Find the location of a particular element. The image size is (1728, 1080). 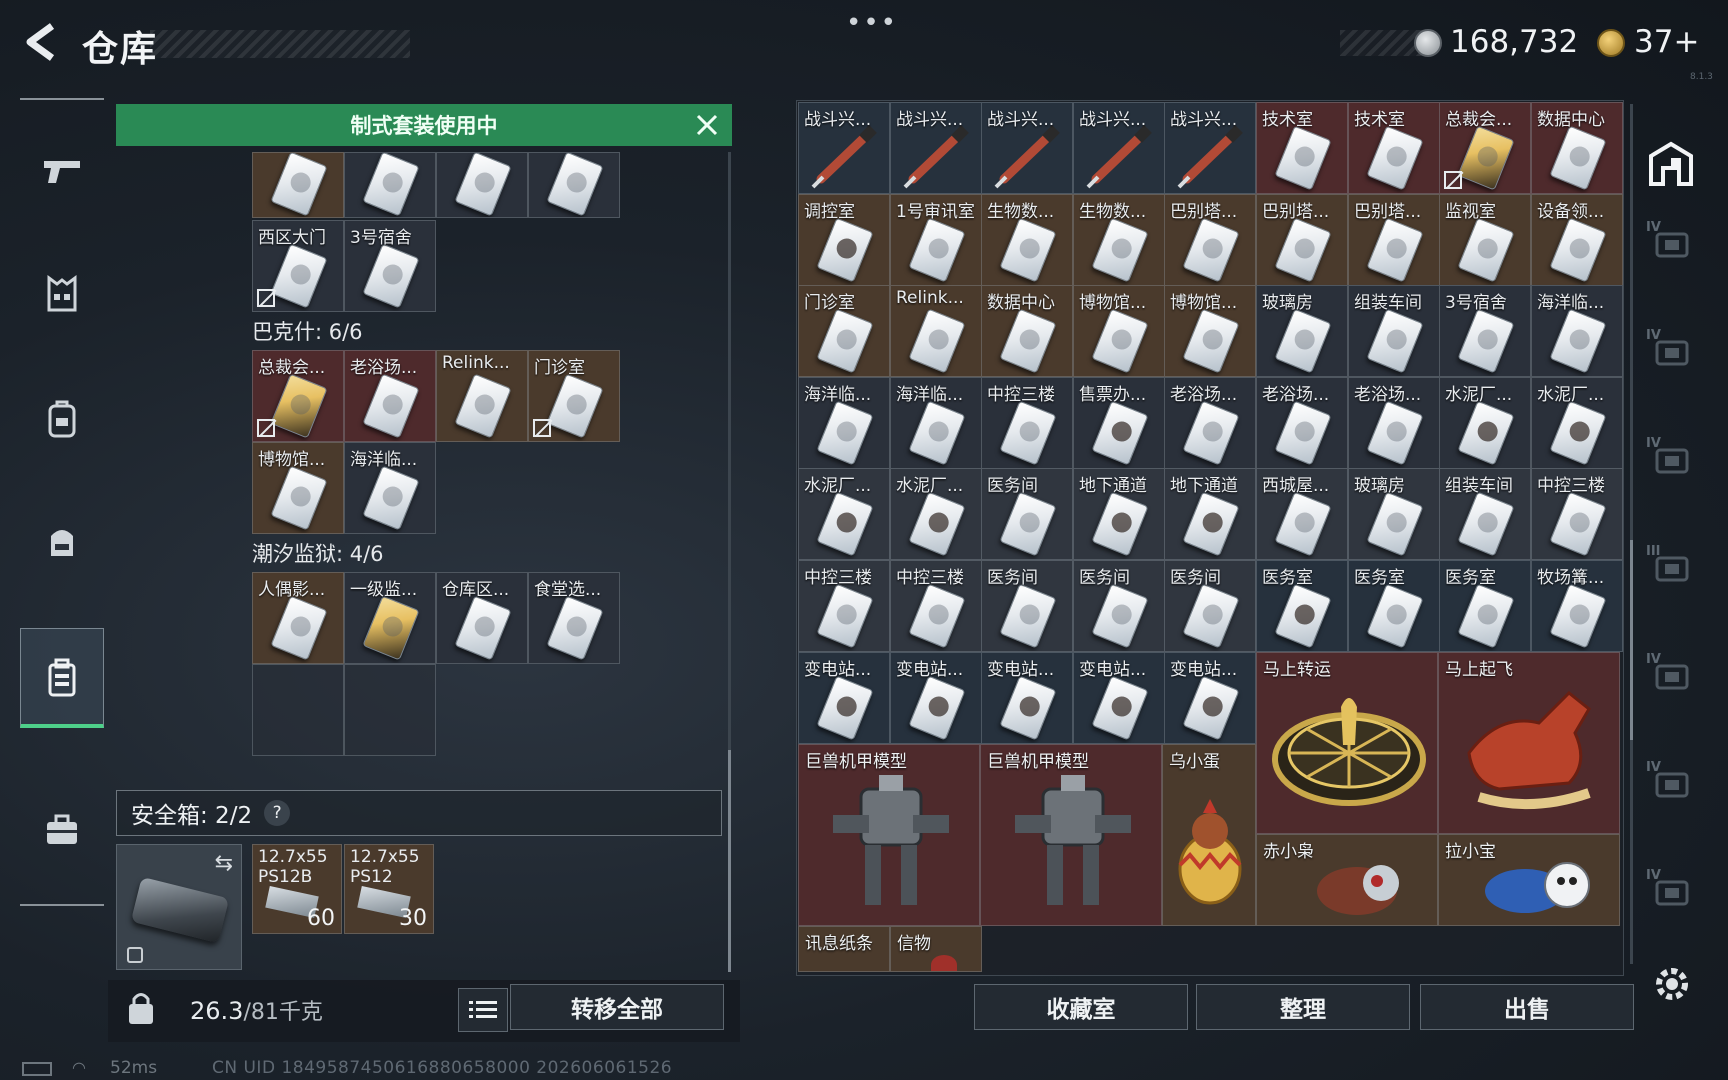

item-horse-fly: 马上起飞 is located at coordinates (1529, 743).